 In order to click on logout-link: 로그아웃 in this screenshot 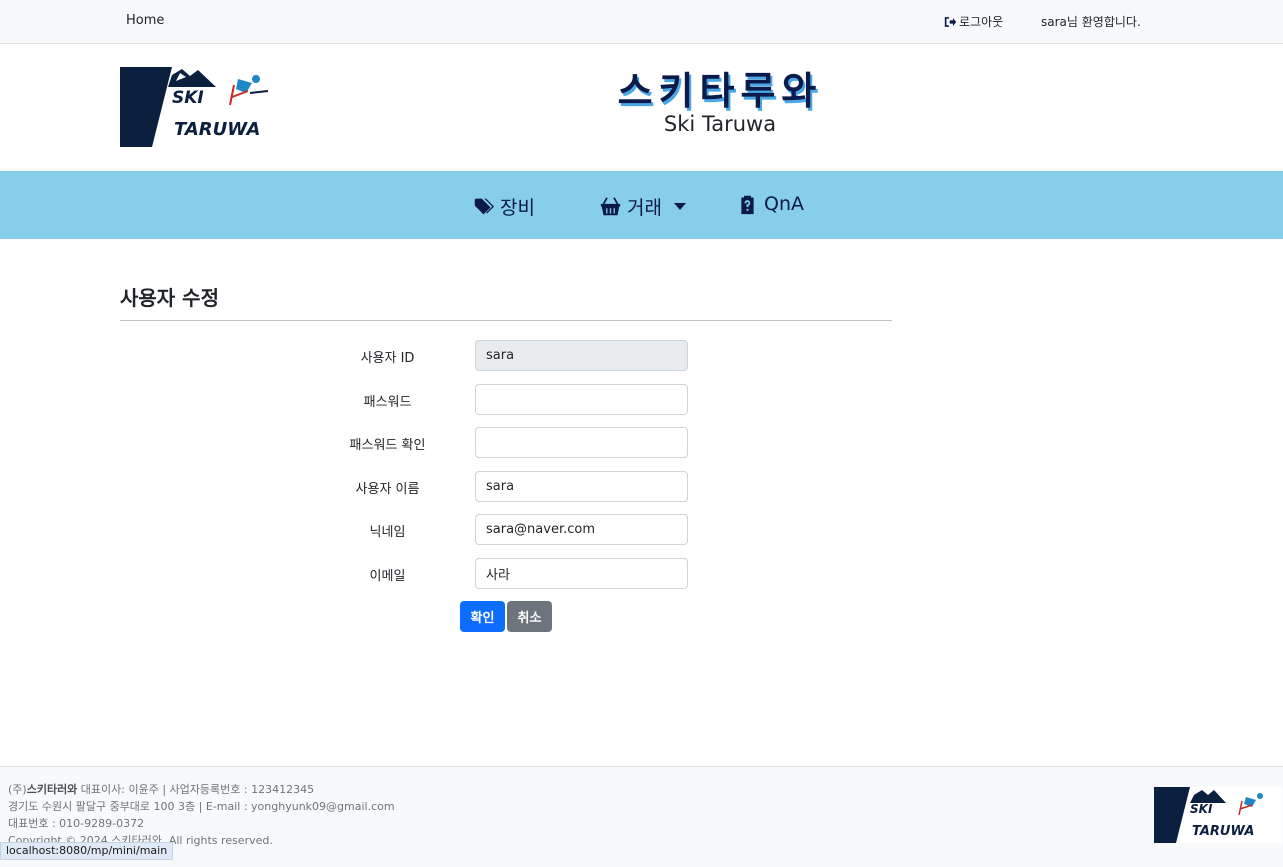, I will do `click(973, 21)`.